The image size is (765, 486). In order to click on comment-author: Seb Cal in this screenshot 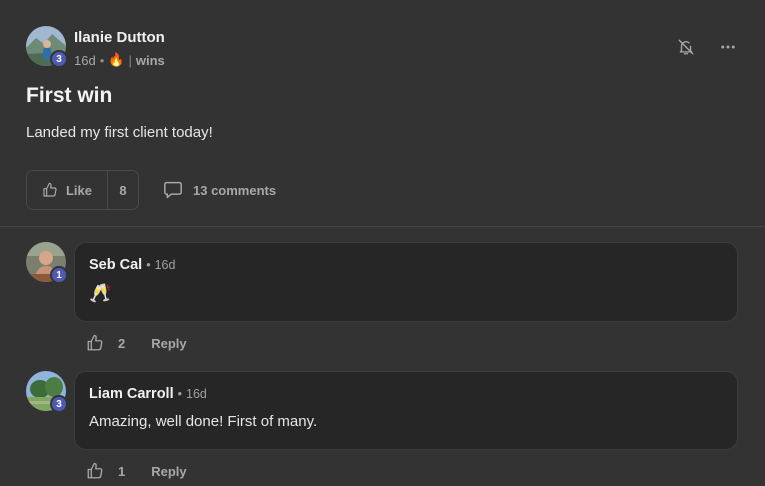, I will do `click(115, 265)`.